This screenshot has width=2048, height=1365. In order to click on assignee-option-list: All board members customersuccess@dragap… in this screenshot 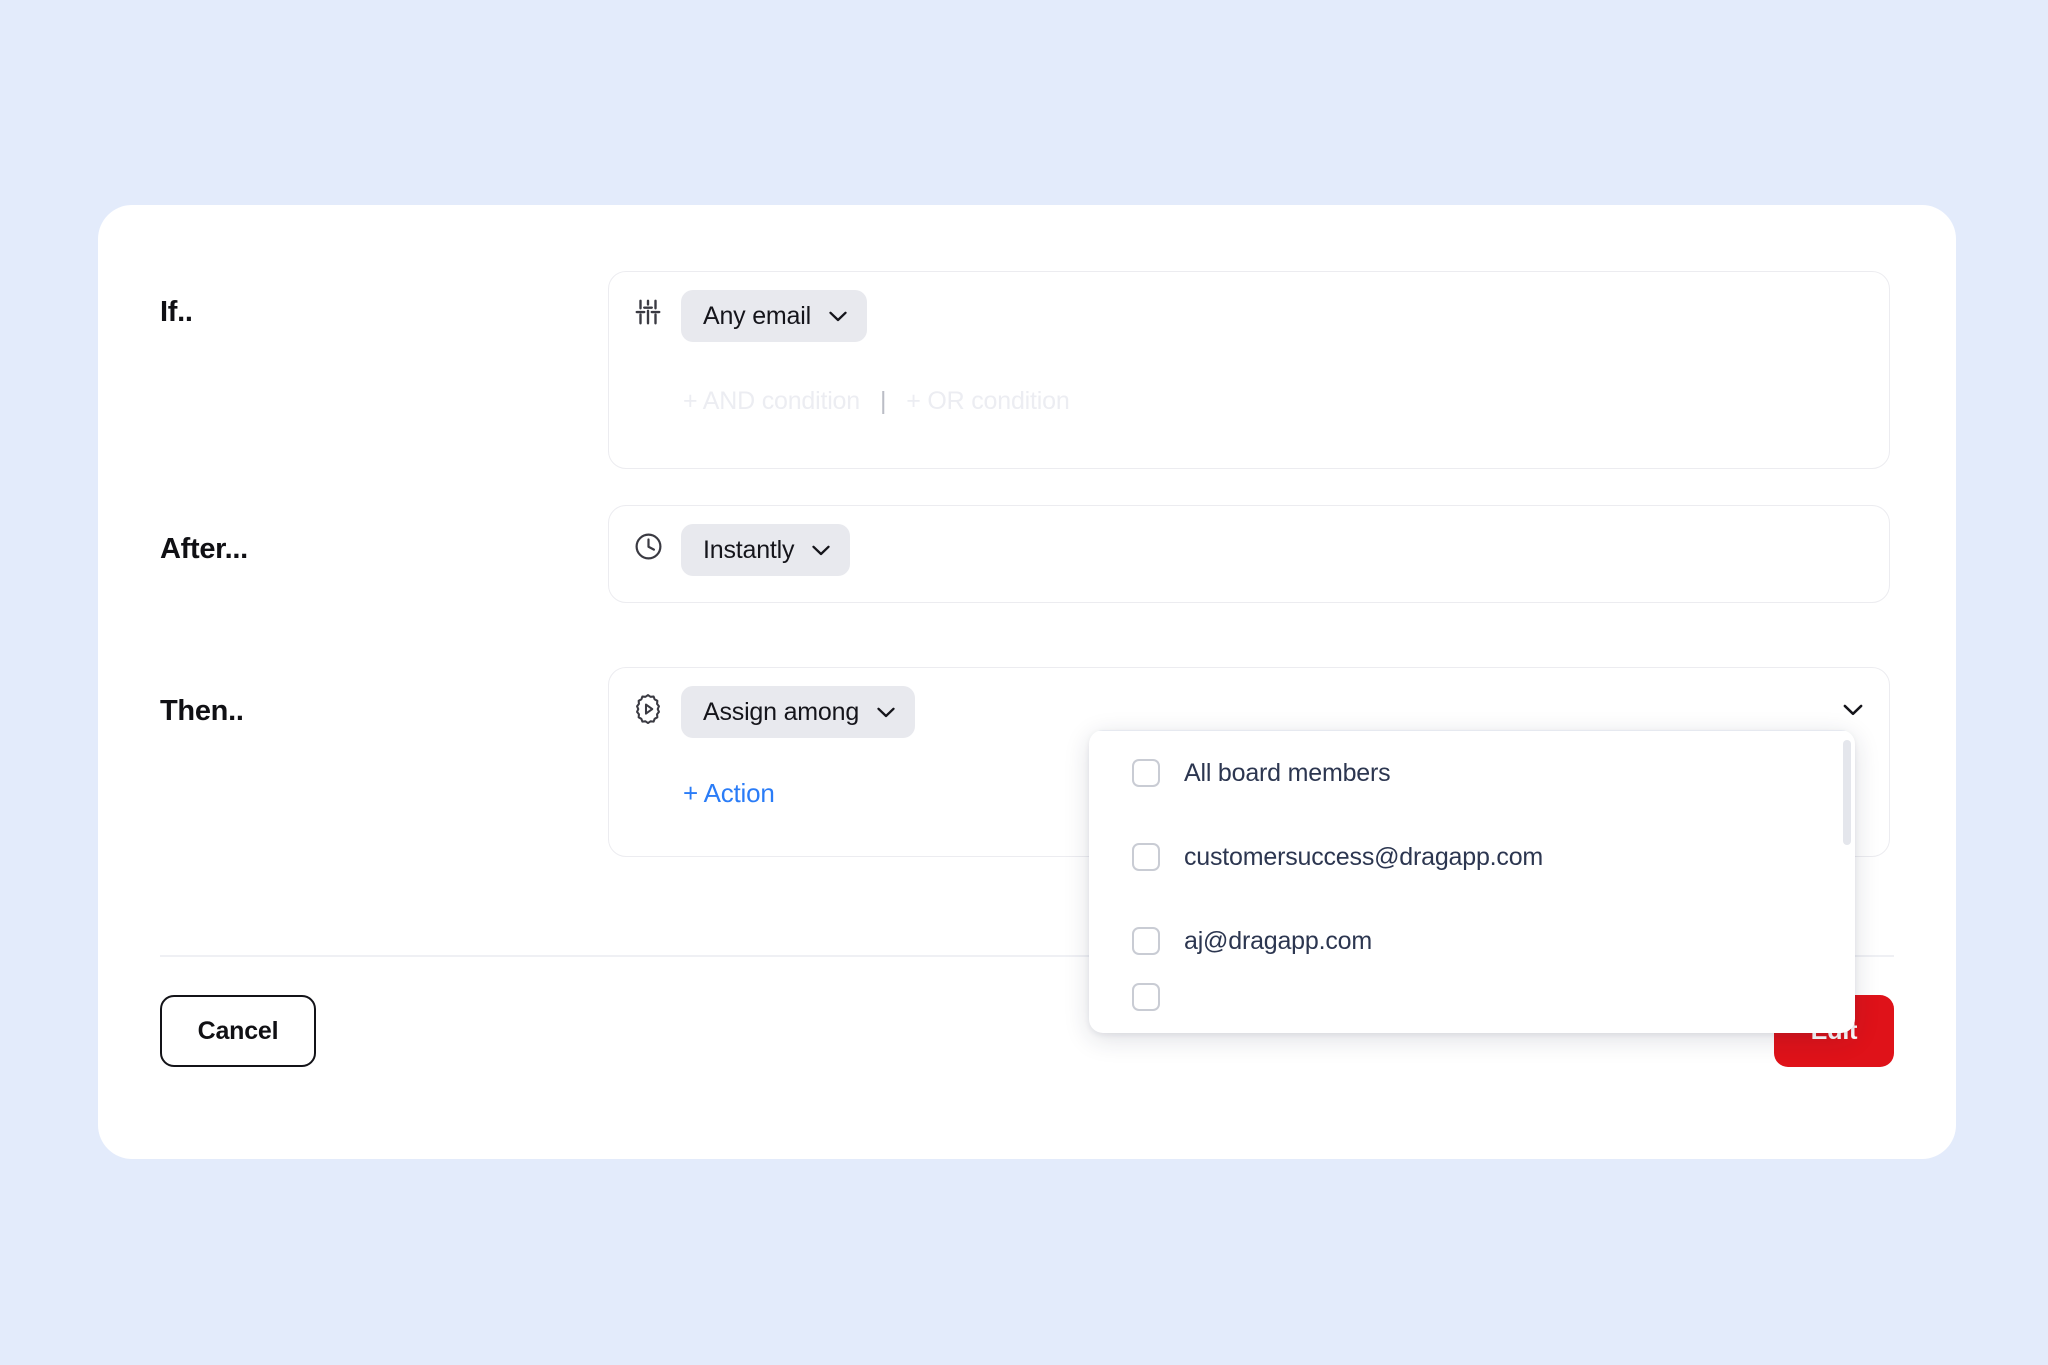, I will do `click(1472, 882)`.